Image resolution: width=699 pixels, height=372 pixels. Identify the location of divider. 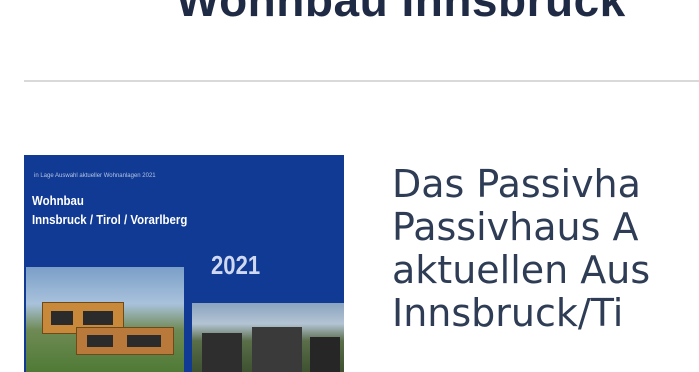
(361, 81).